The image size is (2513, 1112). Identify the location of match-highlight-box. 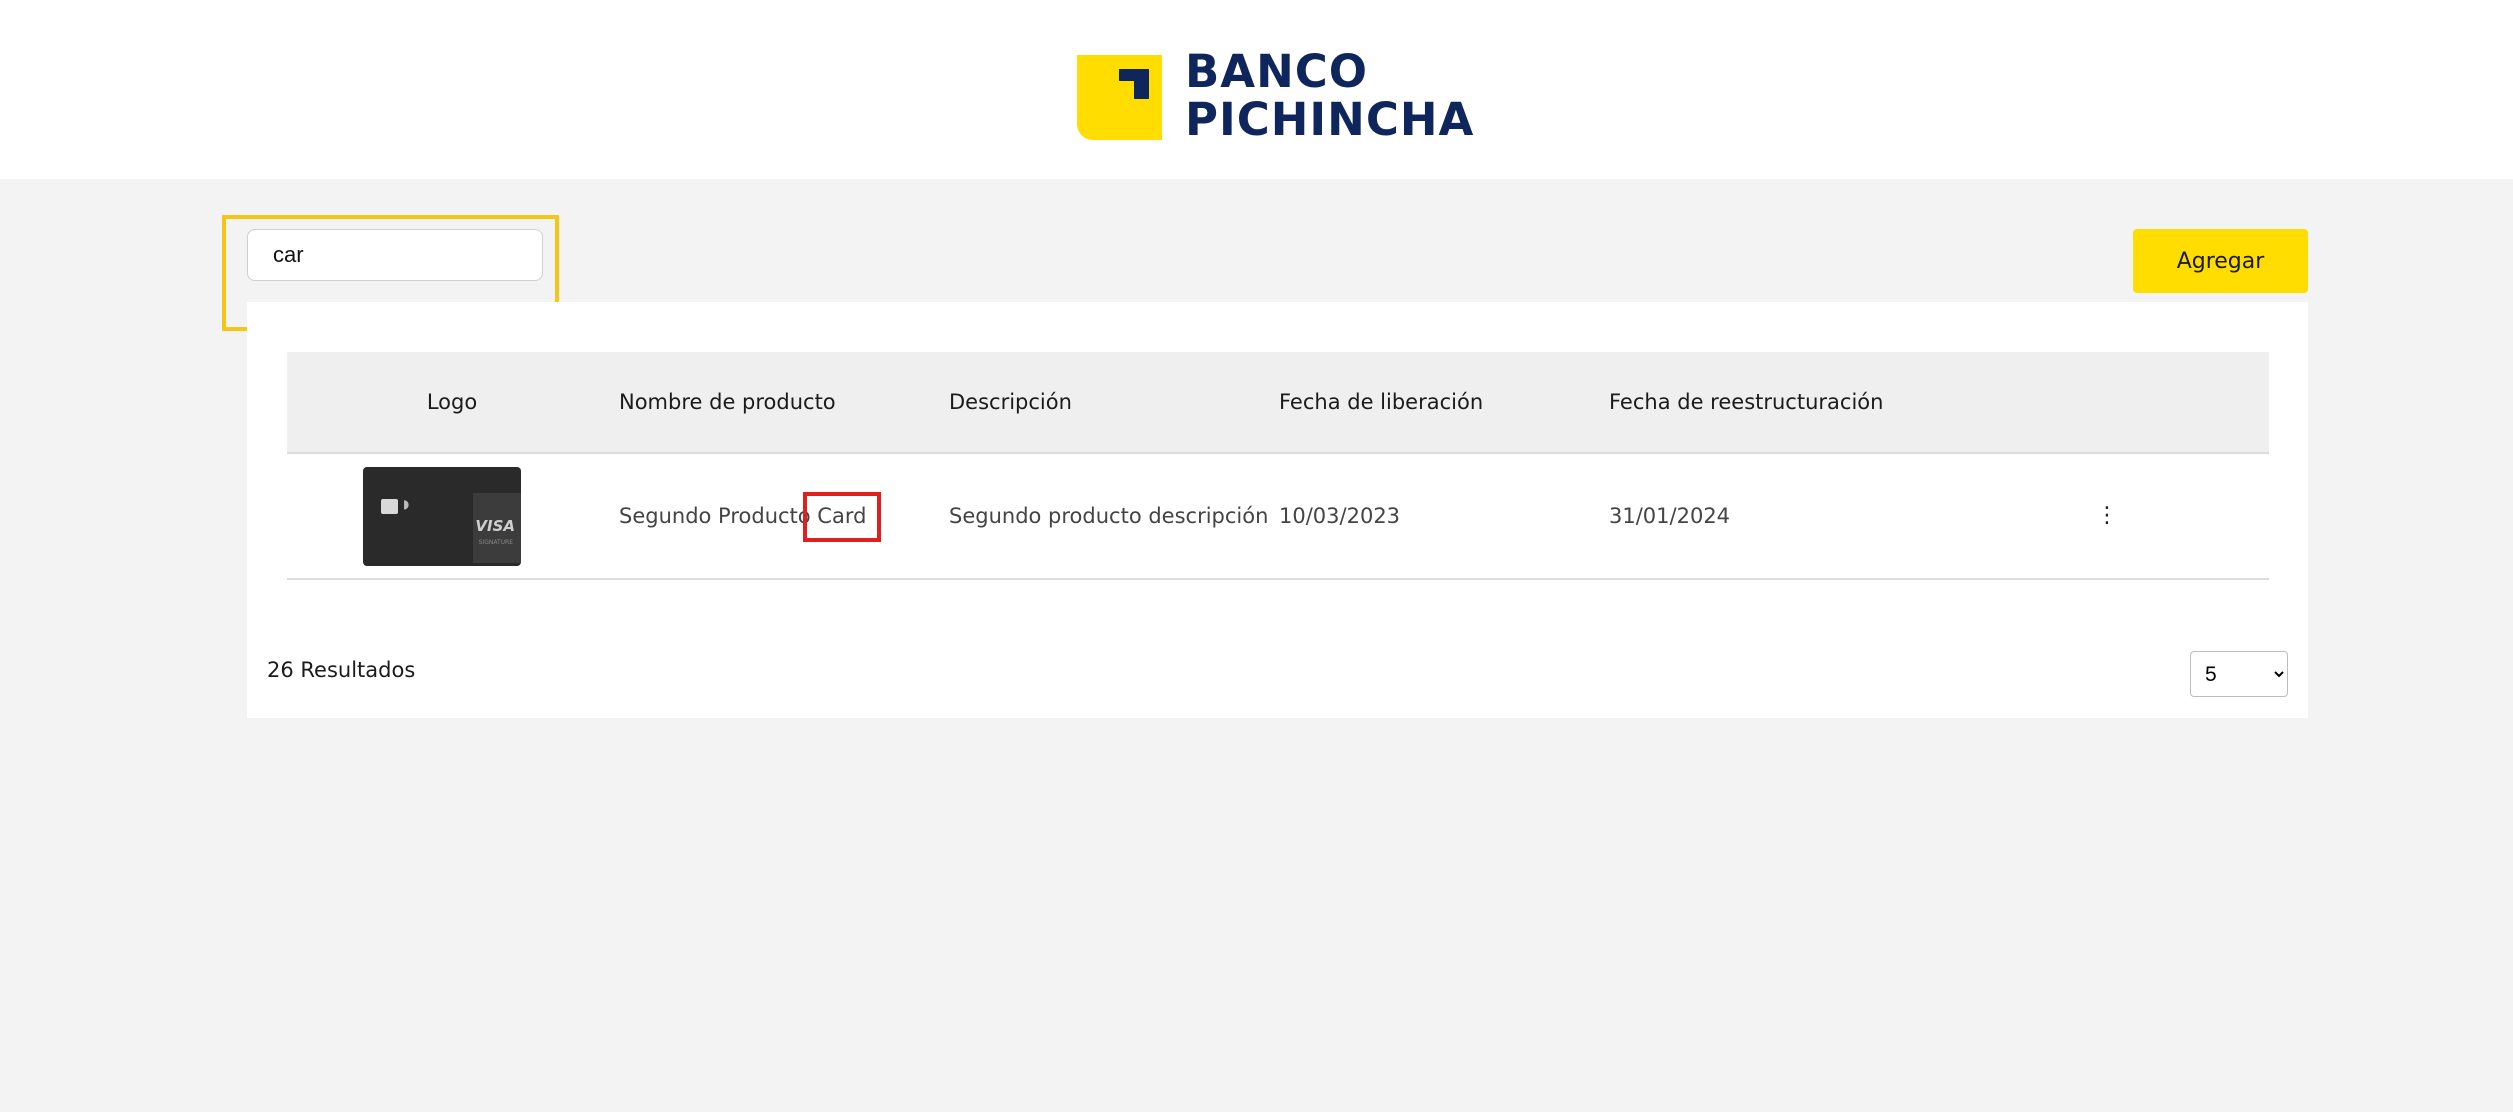
(842, 517).